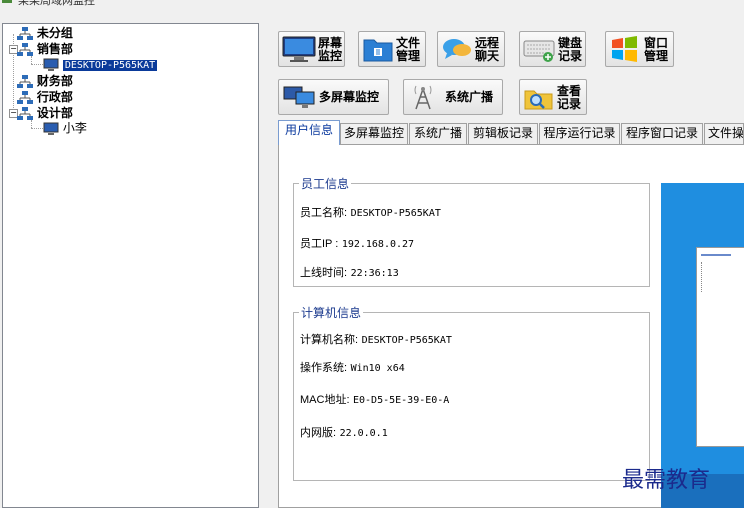 This screenshot has height=508, width=744. Describe the element at coordinates (438, 133) in the screenshot. I see `tab-broadcast: 系统广播` at that location.